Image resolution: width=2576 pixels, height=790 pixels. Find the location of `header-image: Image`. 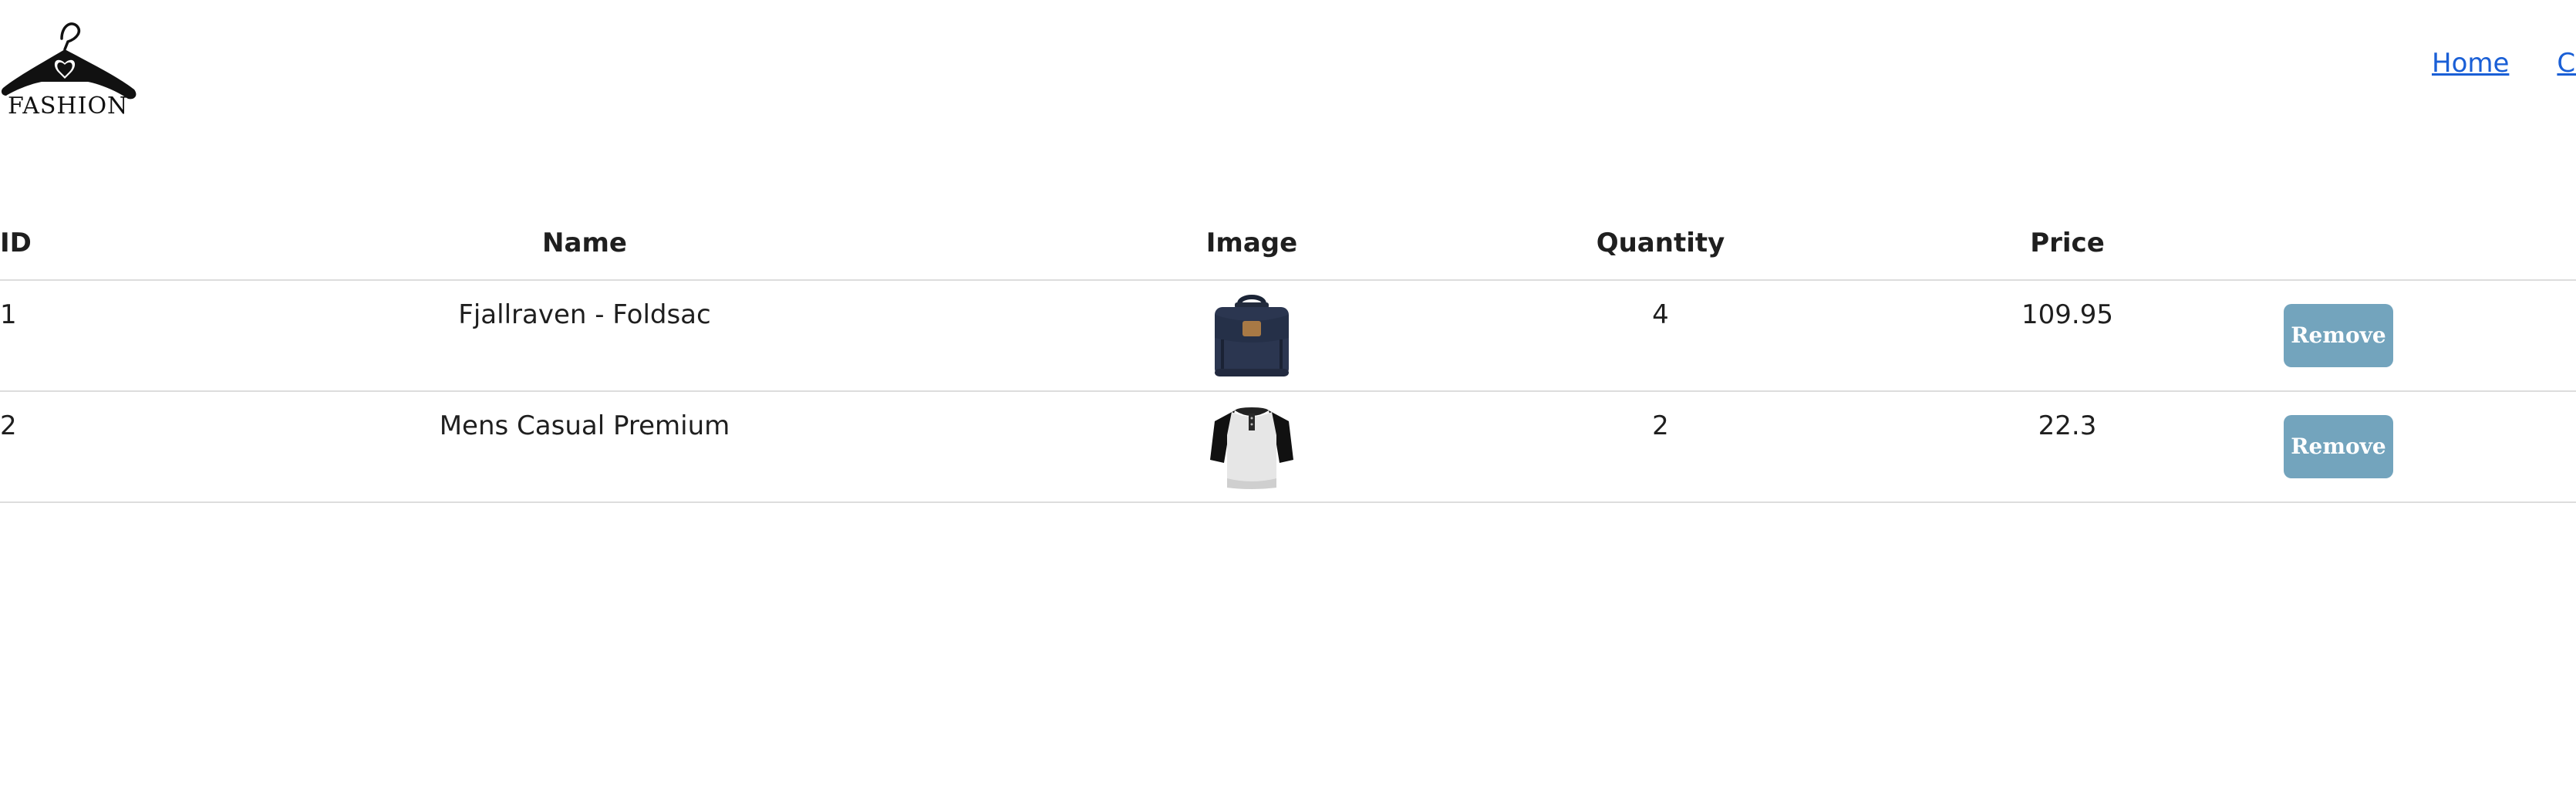

header-image: Image is located at coordinates (1252, 244).